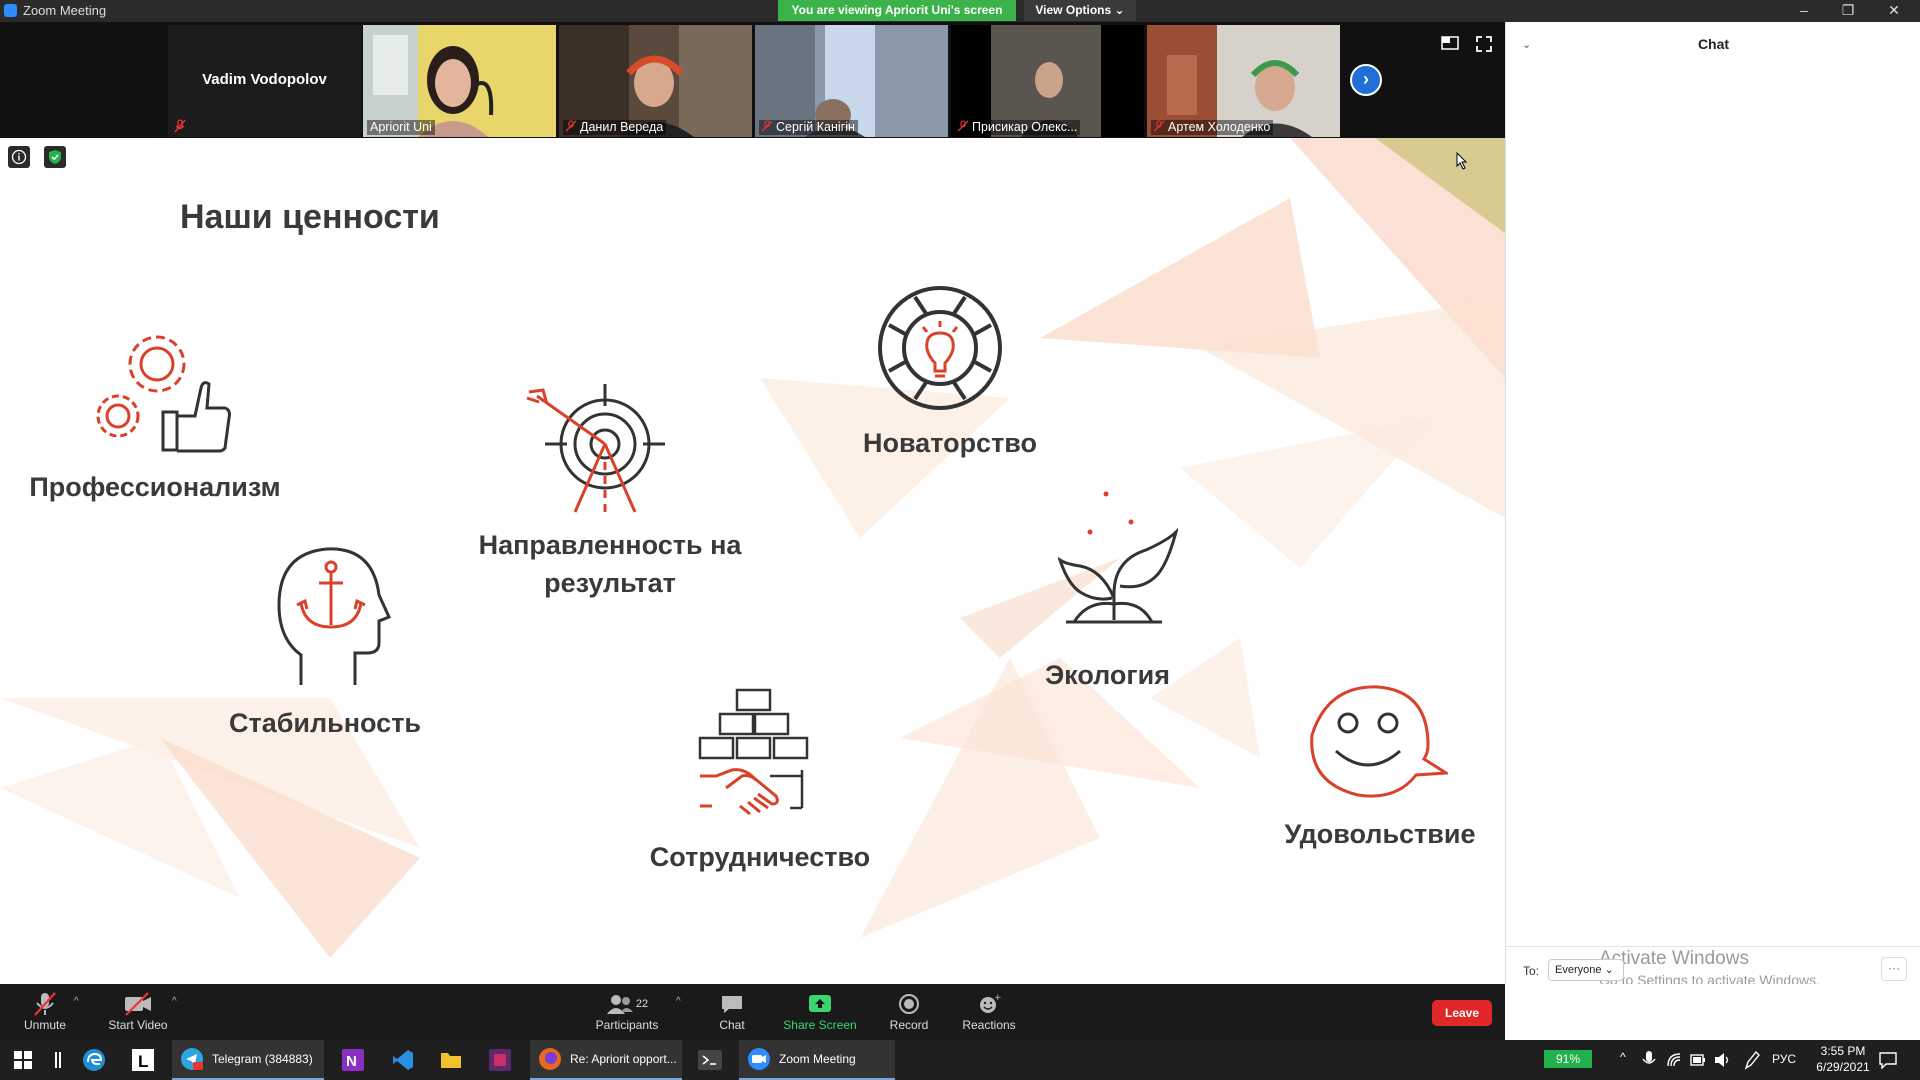 This screenshot has width=1920, height=1080. What do you see at coordinates (820, 1003) in the screenshot?
I see `share-screen-icon` at bounding box center [820, 1003].